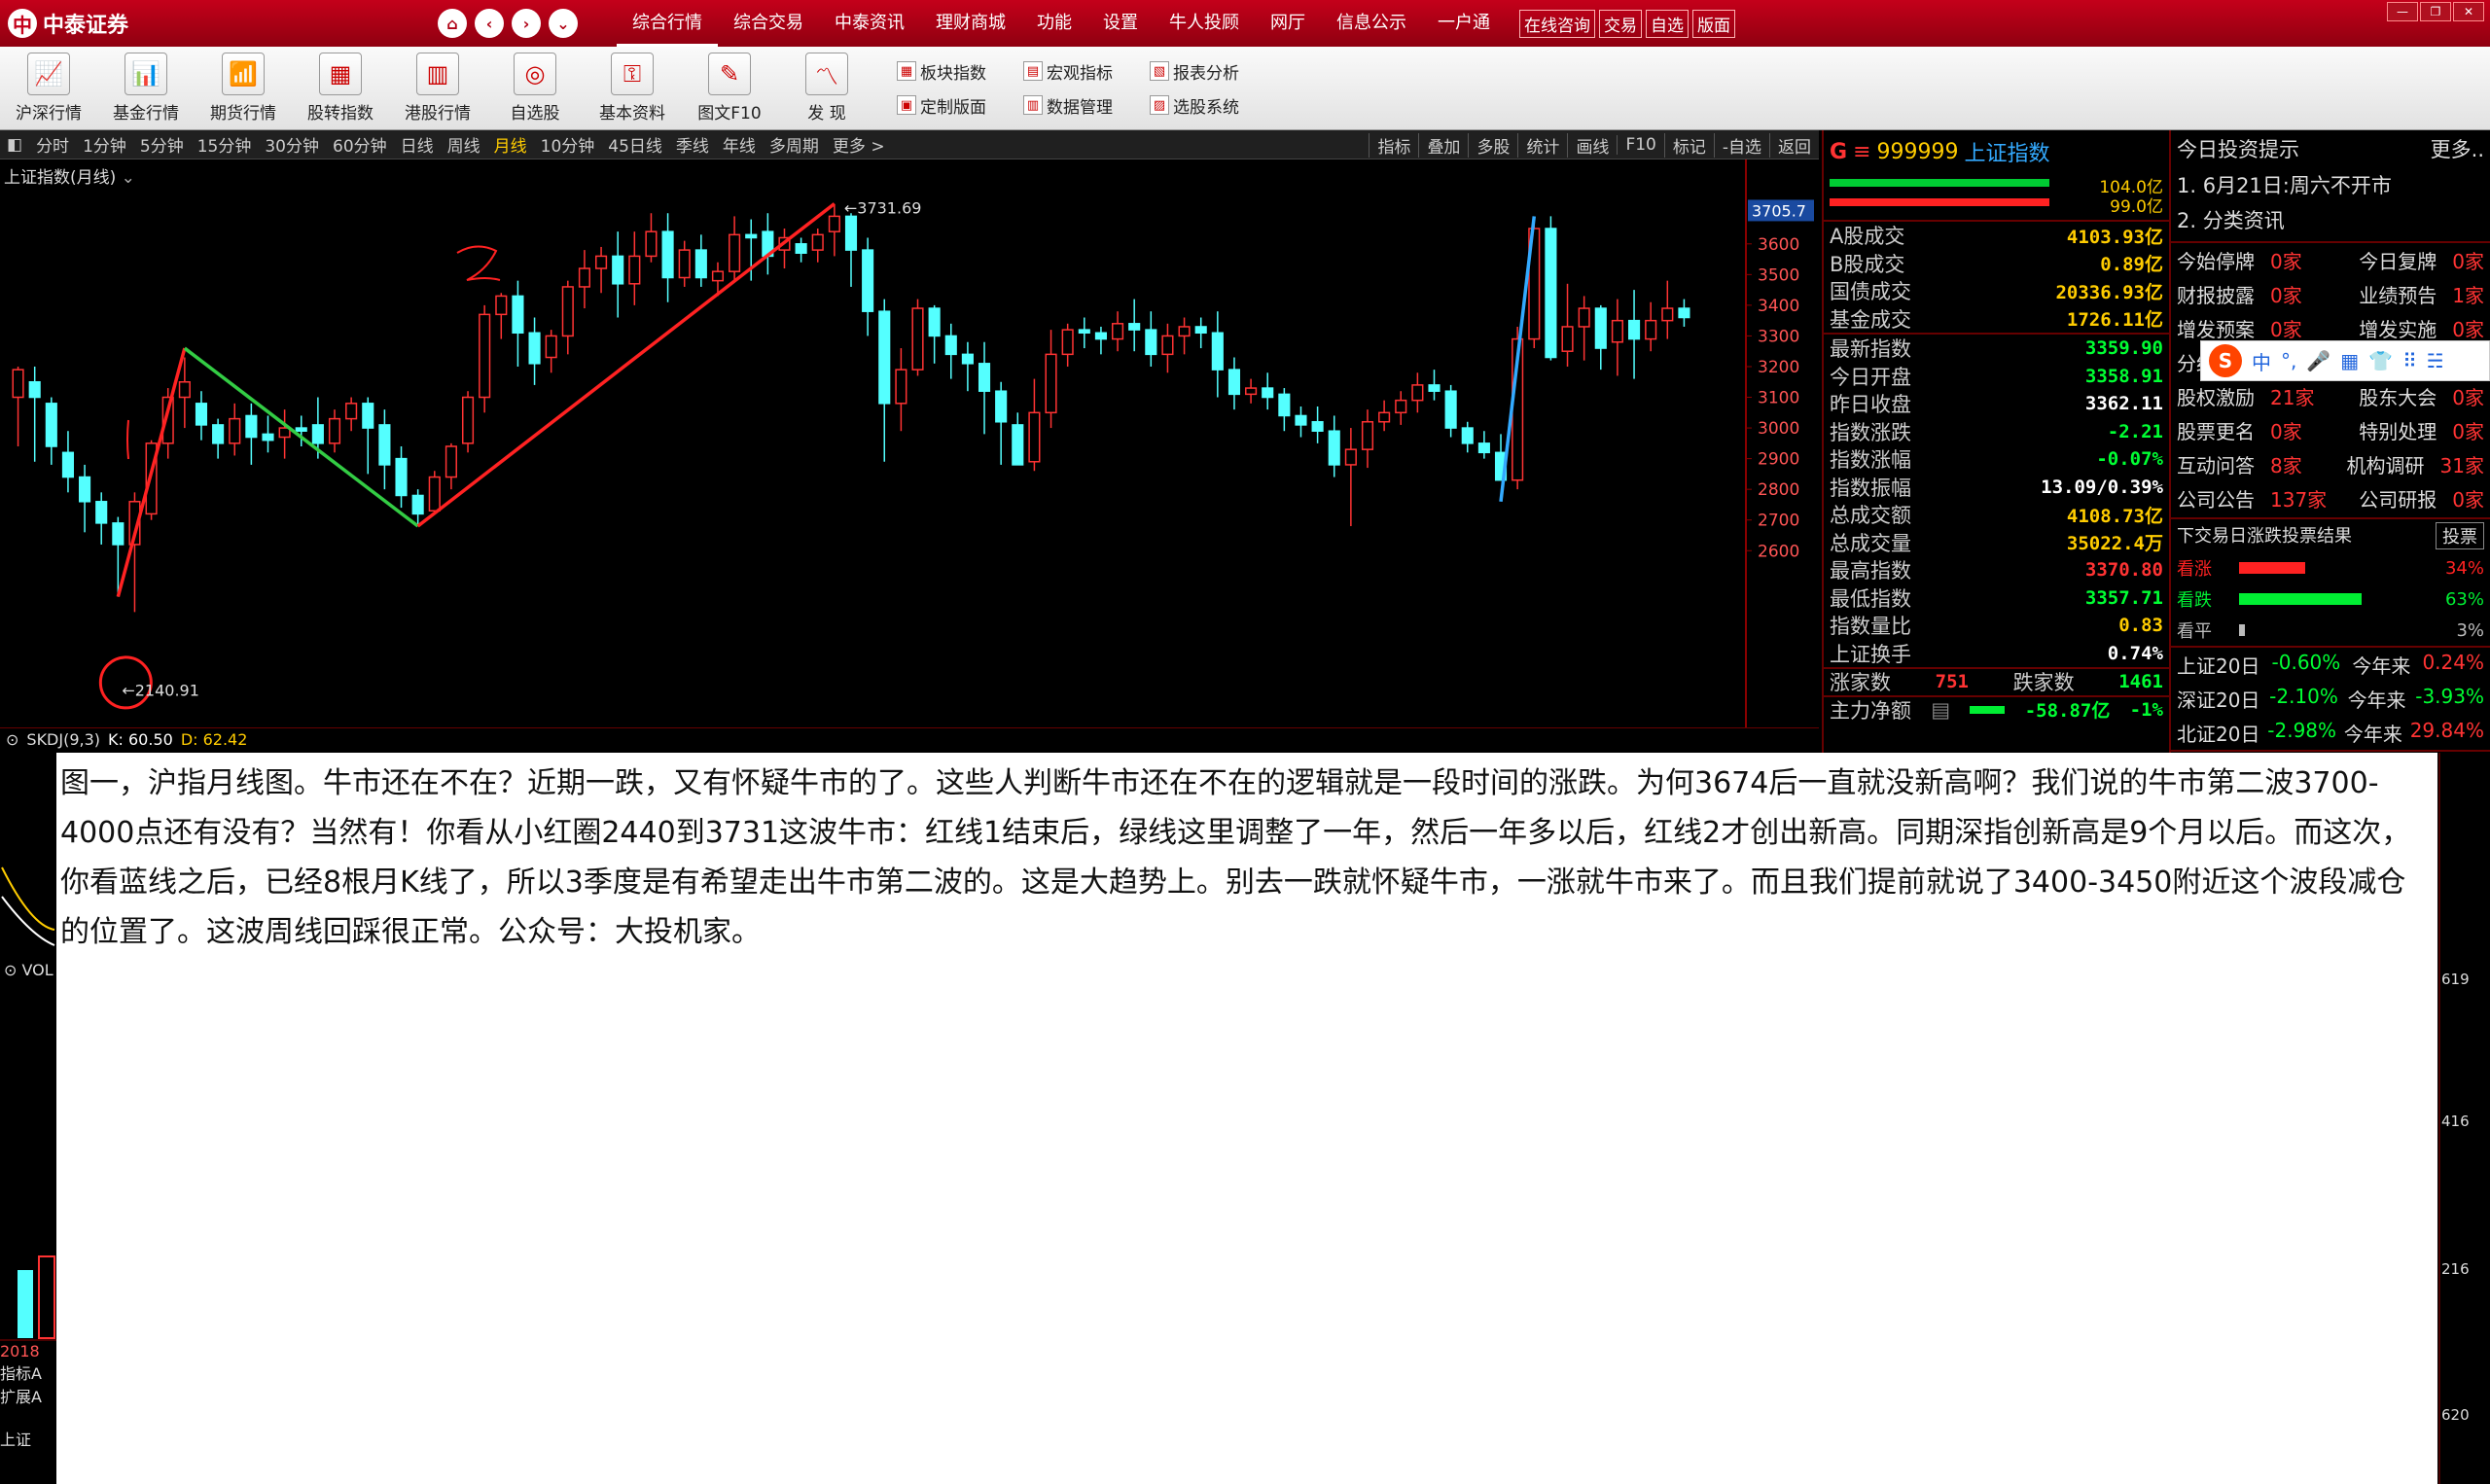 This screenshot has width=2490, height=1484. I want to click on close-icon: ✕, so click(2468, 12).